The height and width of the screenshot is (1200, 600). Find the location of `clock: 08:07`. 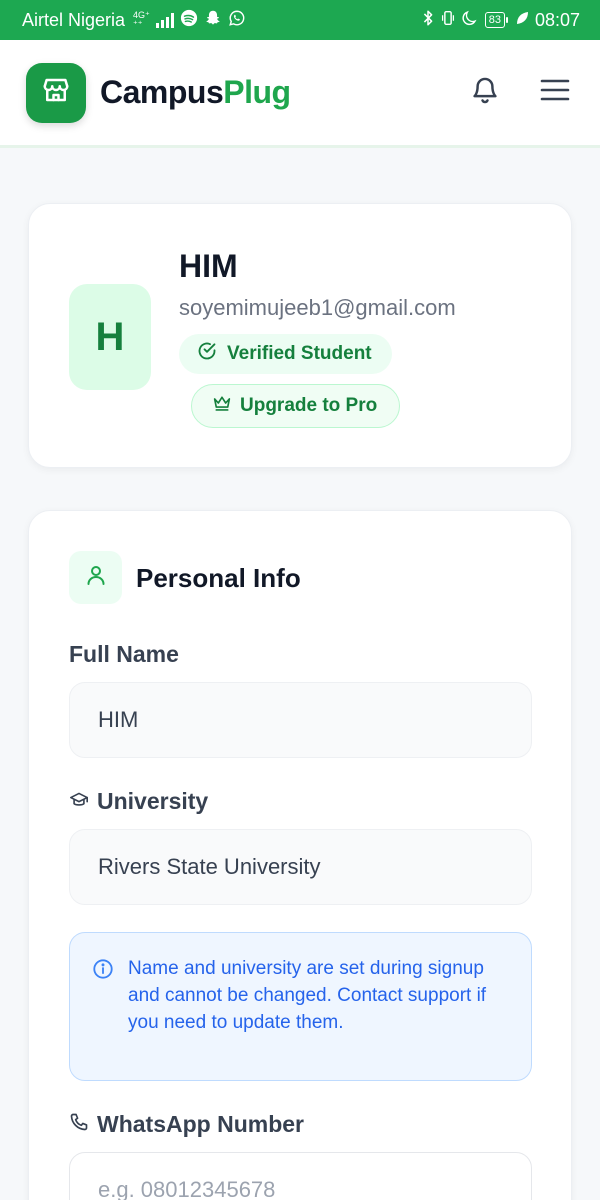

clock: 08:07 is located at coordinates (557, 19).